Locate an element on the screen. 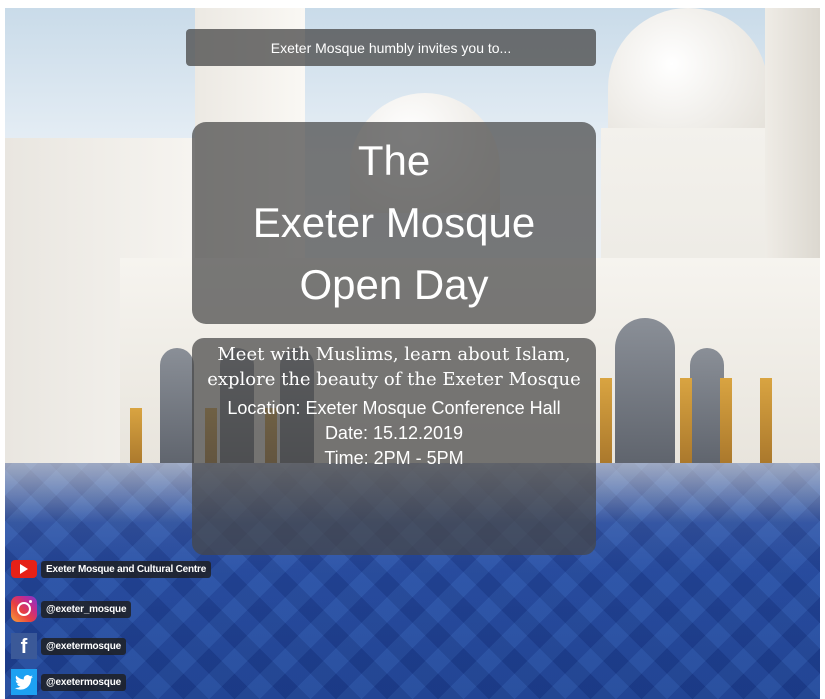 The height and width of the screenshot is (699, 825). facebook-link: f @exetermosque is located at coordinates (68, 646).